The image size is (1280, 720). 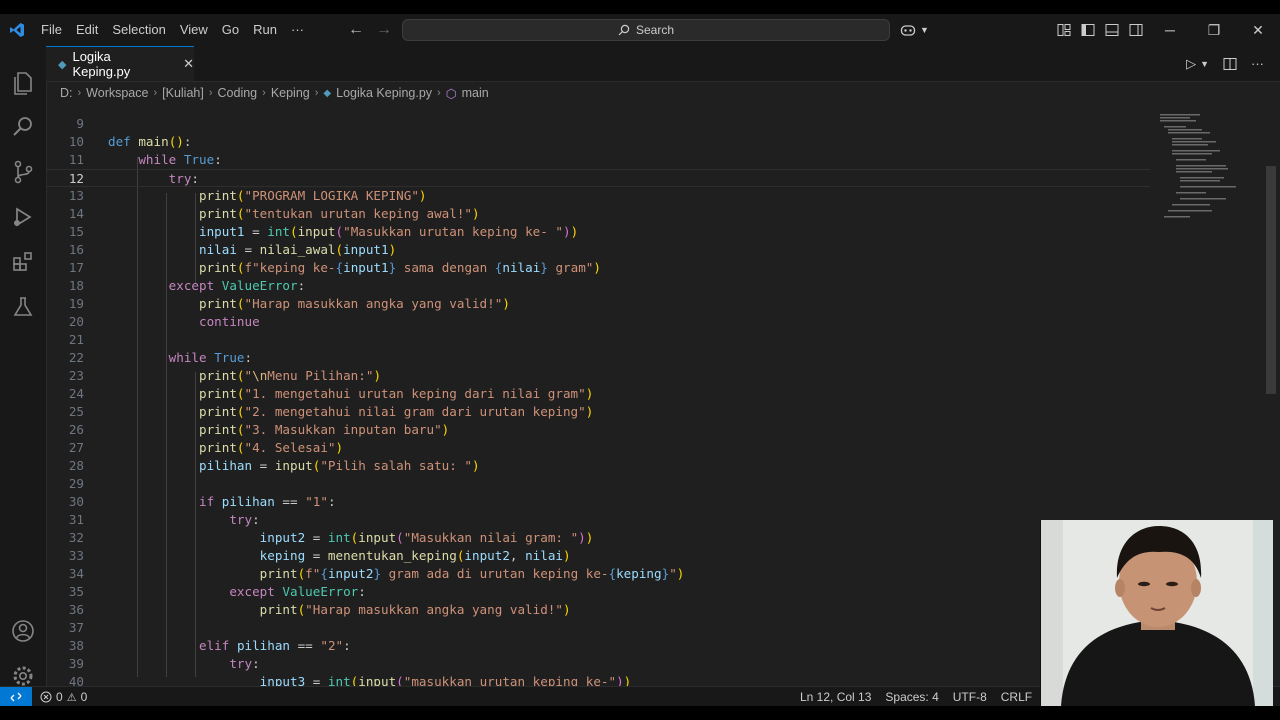 What do you see at coordinates (252, 591) in the screenshot?
I see `token: except` at bounding box center [252, 591].